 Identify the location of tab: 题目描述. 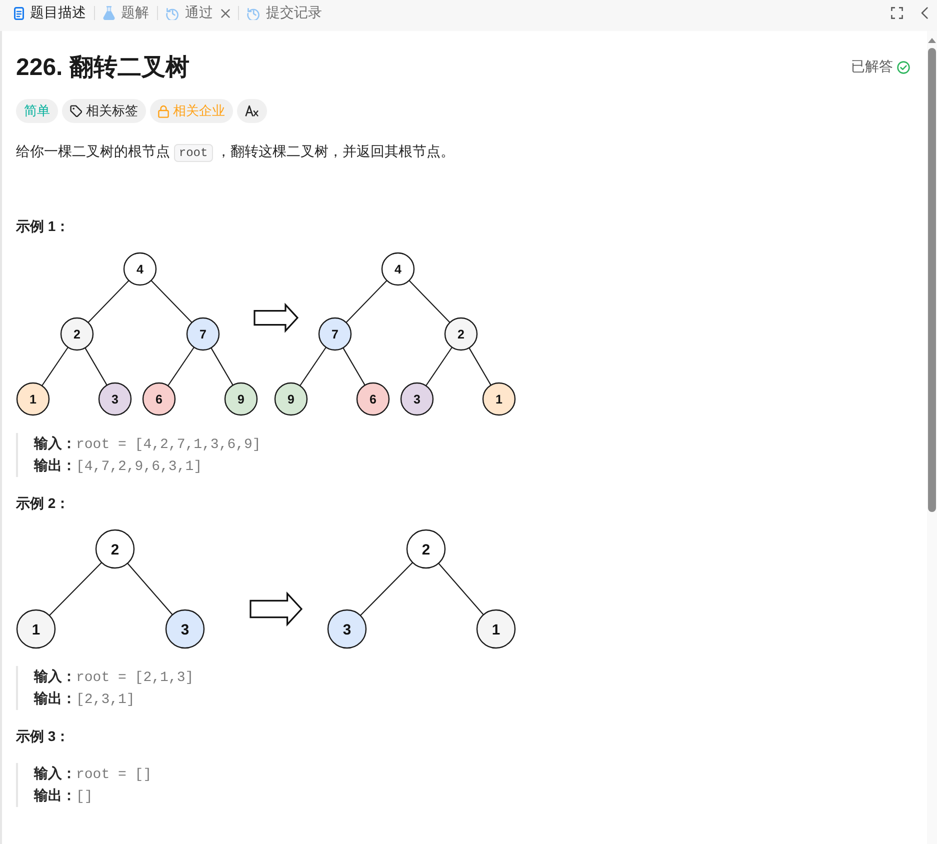
(50, 13).